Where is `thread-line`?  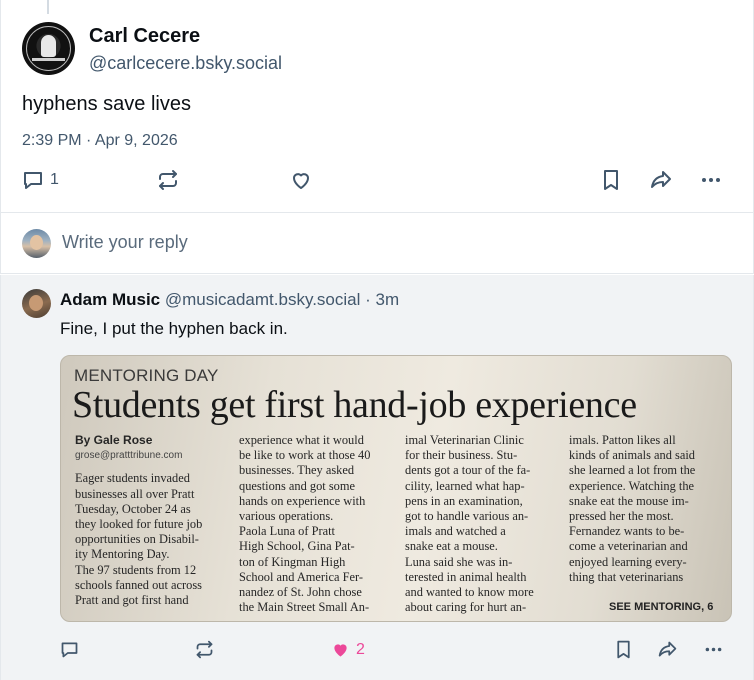
thread-line is located at coordinates (48, 7).